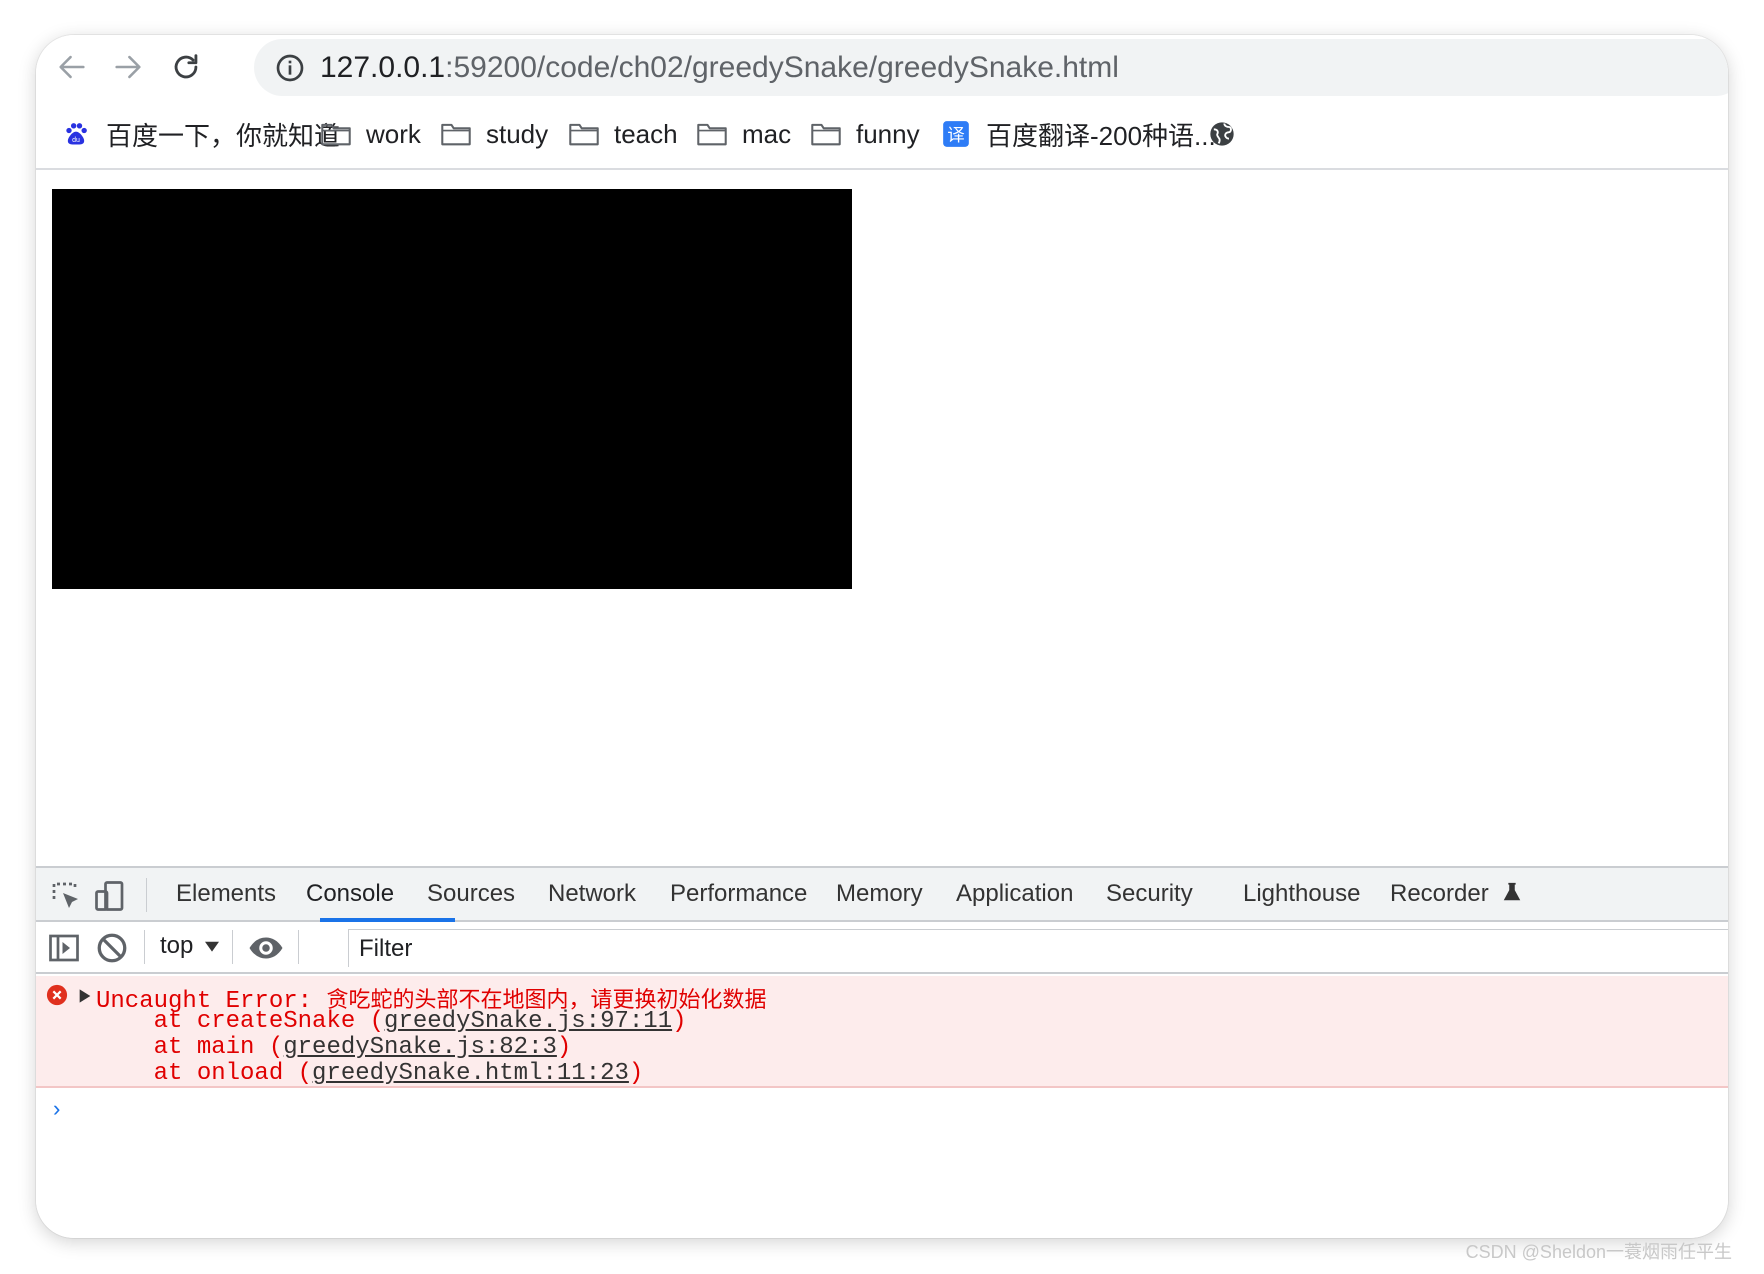 This screenshot has width=1764, height=1274. What do you see at coordinates (1222, 134) in the screenshot?
I see `globe-icon` at bounding box center [1222, 134].